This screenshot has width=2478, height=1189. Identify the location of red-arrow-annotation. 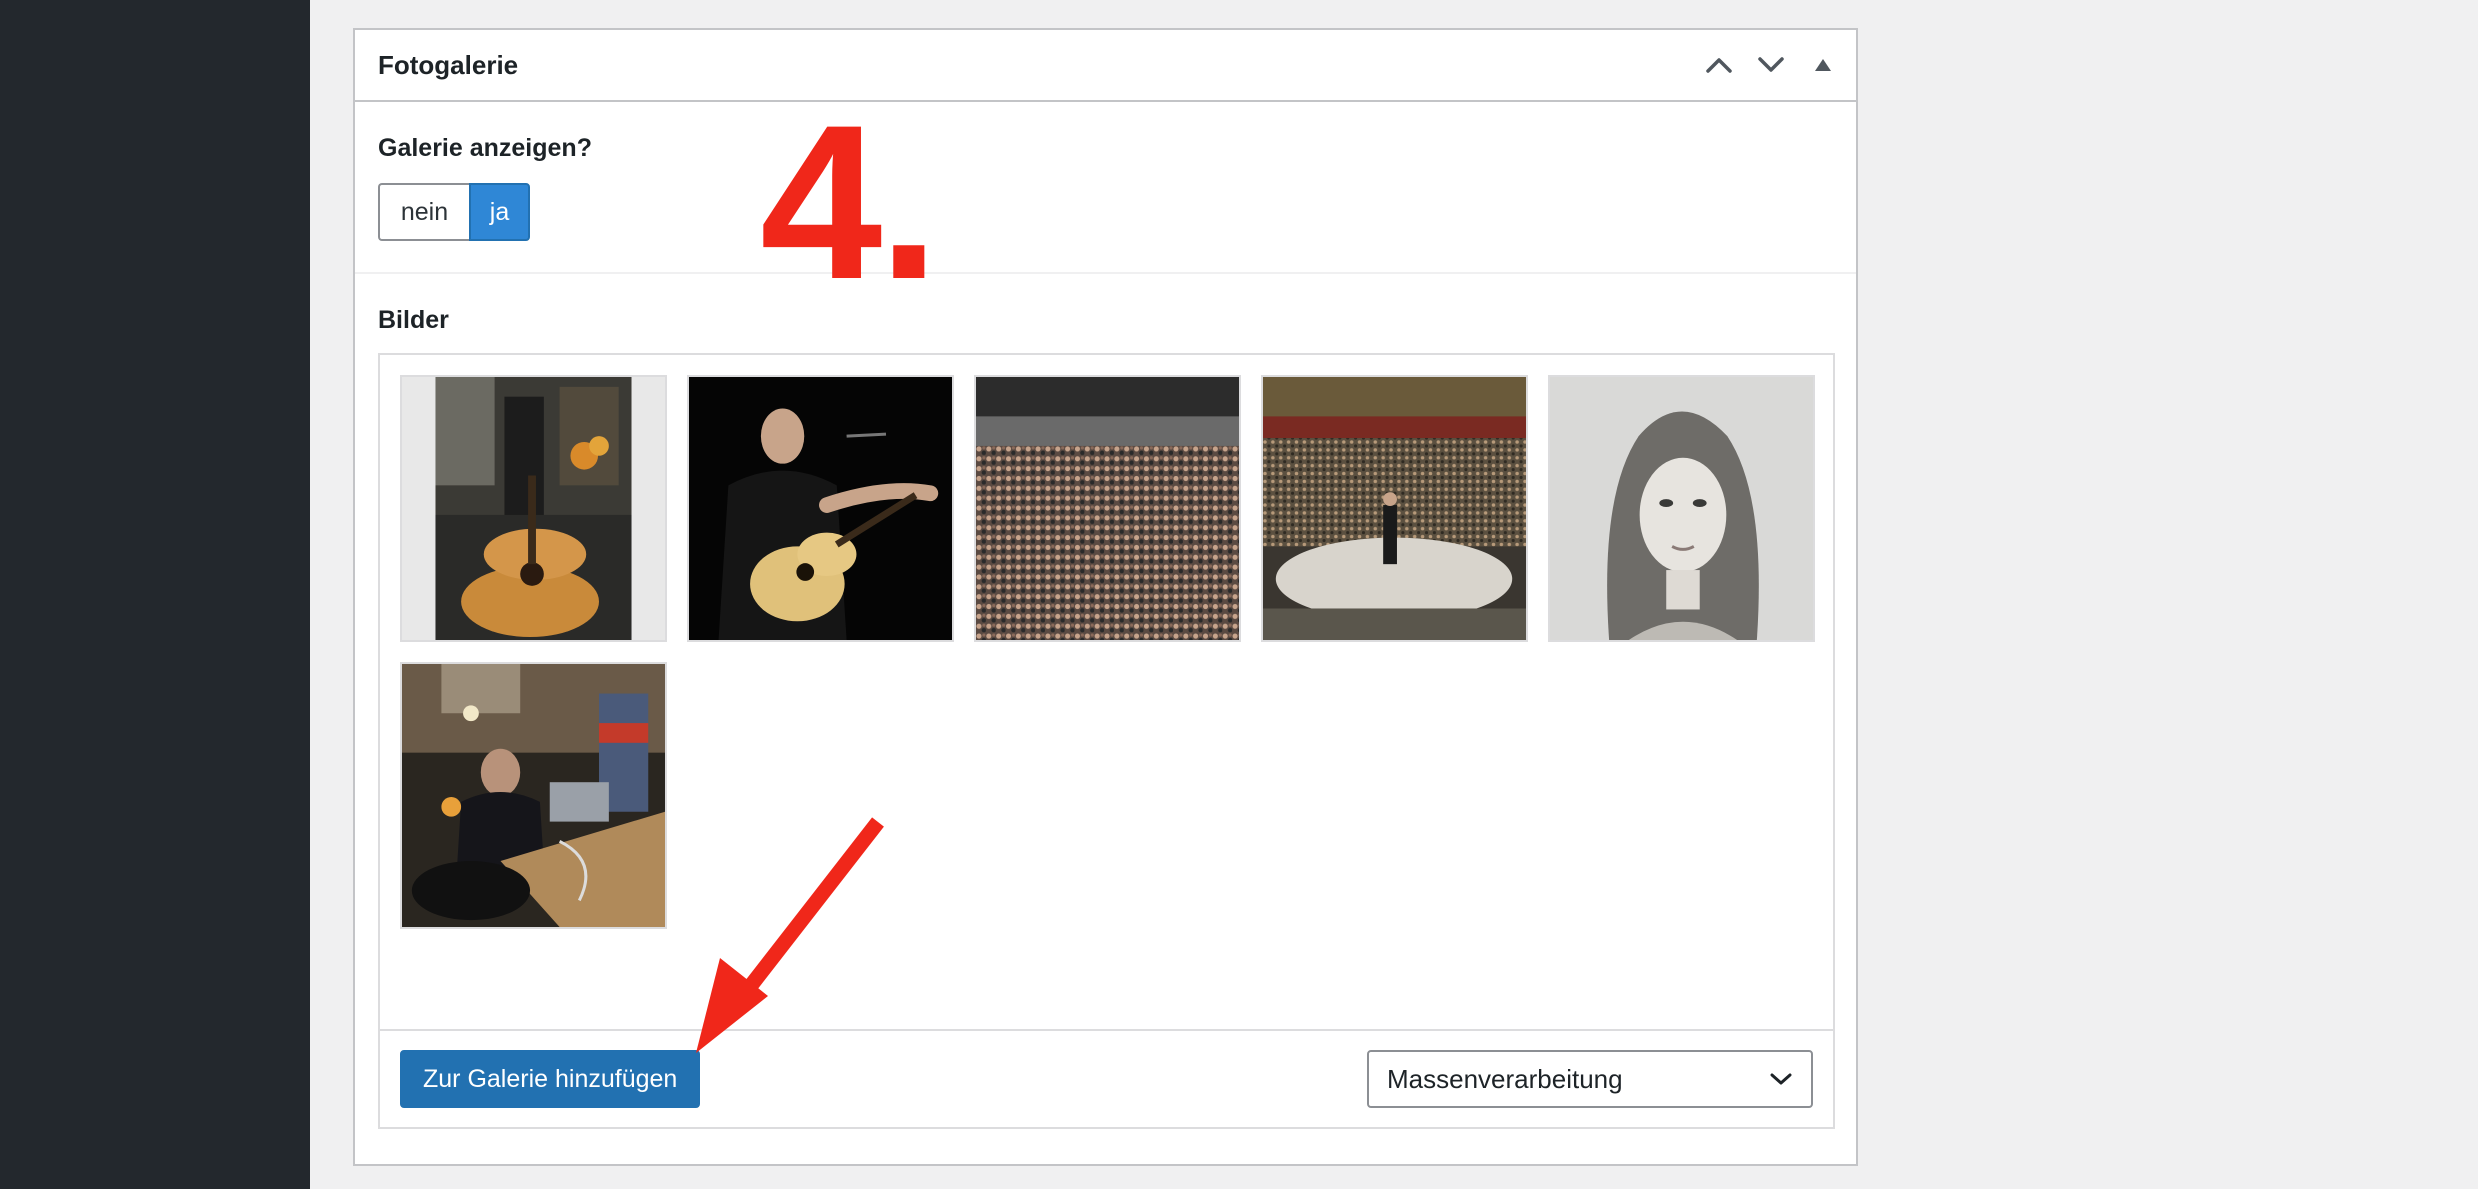
(790, 935).